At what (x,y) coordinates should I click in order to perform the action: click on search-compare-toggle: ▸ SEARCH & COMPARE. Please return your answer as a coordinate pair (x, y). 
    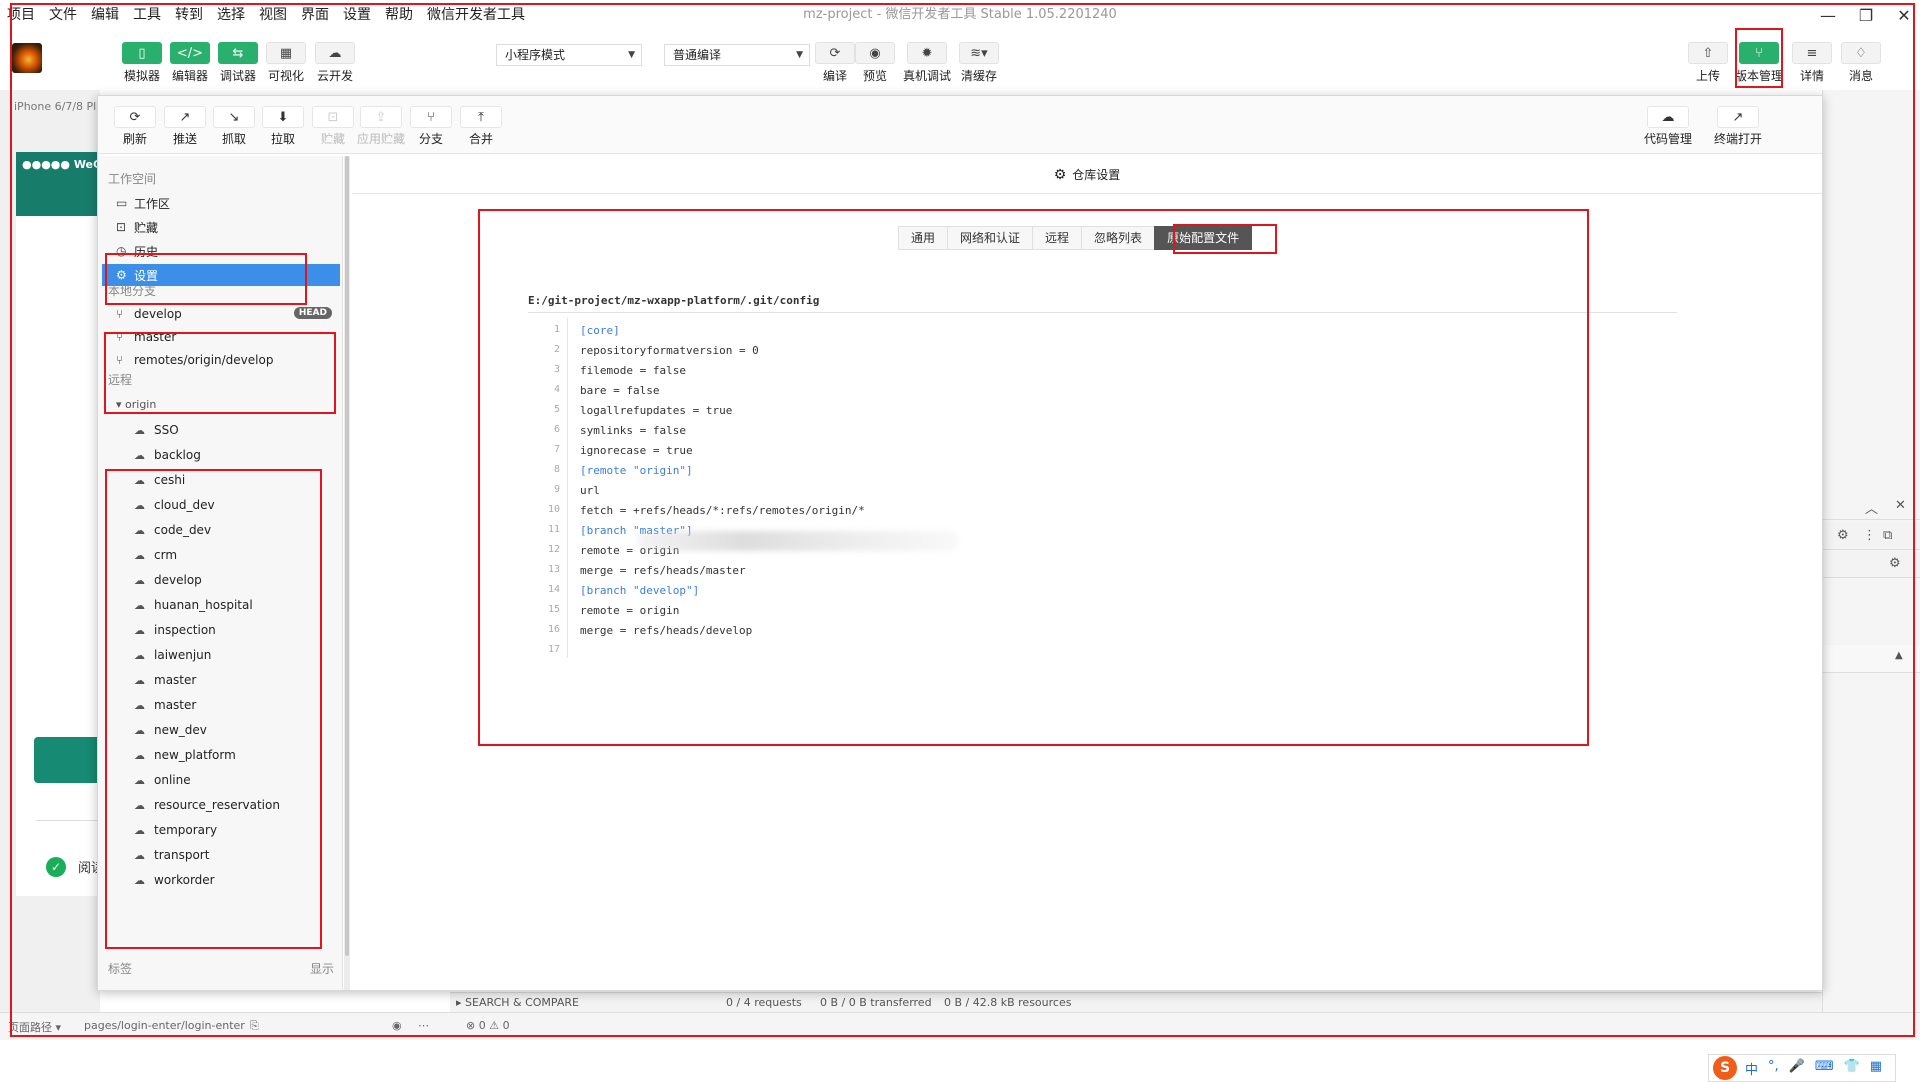
    Looking at the image, I should click on (517, 1002).